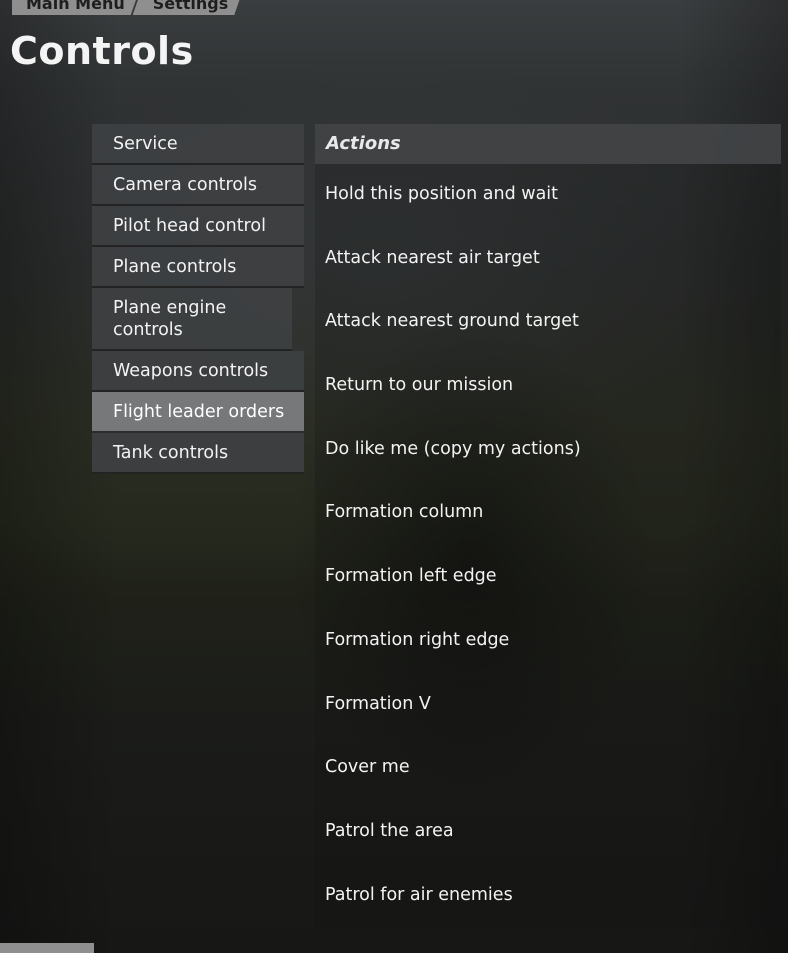 The height and width of the screenshot is (953, 788). I want to click on sidebar-item-weapons-controls: Weapons controls, so click(198, 371).